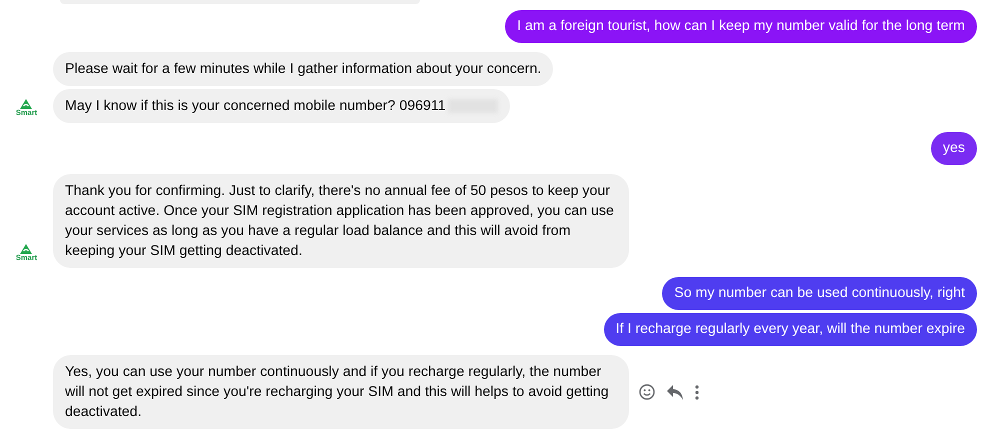 The width and height of the screenshot is (993, 440). Describe the element at coordinates (697, 392) in the screenshot. I see `more-icon` at that location.